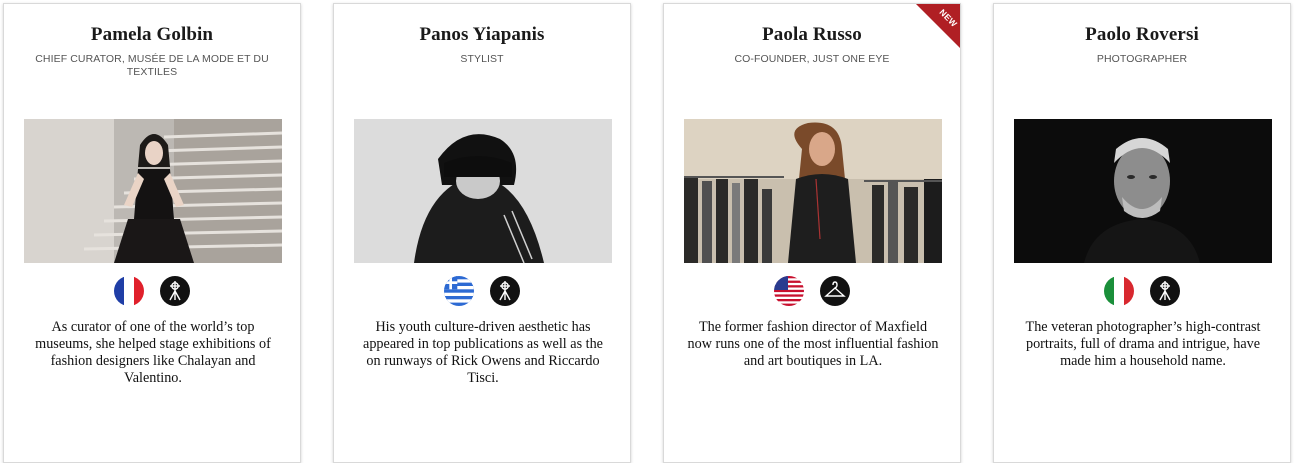 The width and height of the screenshot is (1315, 463). I want to click on card-role: Co-founder, Just One Eye, so click(812, 59).